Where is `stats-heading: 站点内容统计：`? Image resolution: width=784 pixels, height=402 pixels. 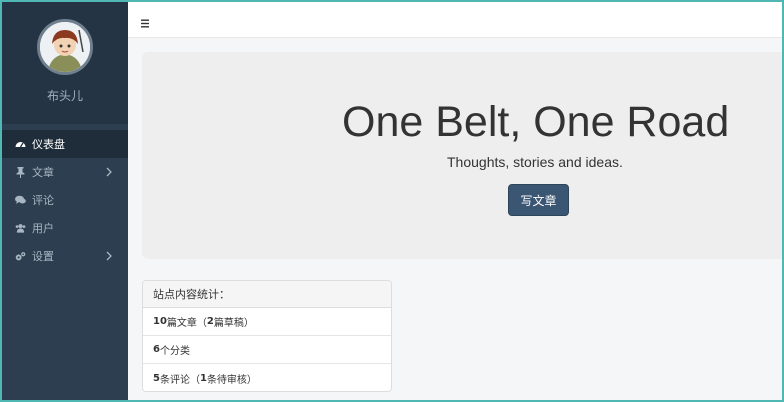
stats-heading: 站点内容统计： is located at coordinates (267, 294).